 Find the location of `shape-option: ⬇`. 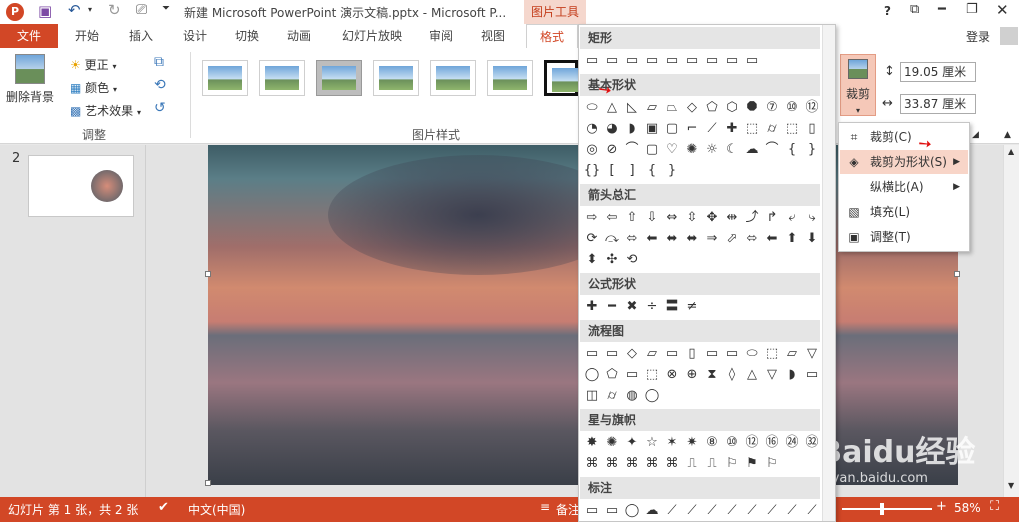

shape-option: ⬇ is located at coordinates (812, 239).